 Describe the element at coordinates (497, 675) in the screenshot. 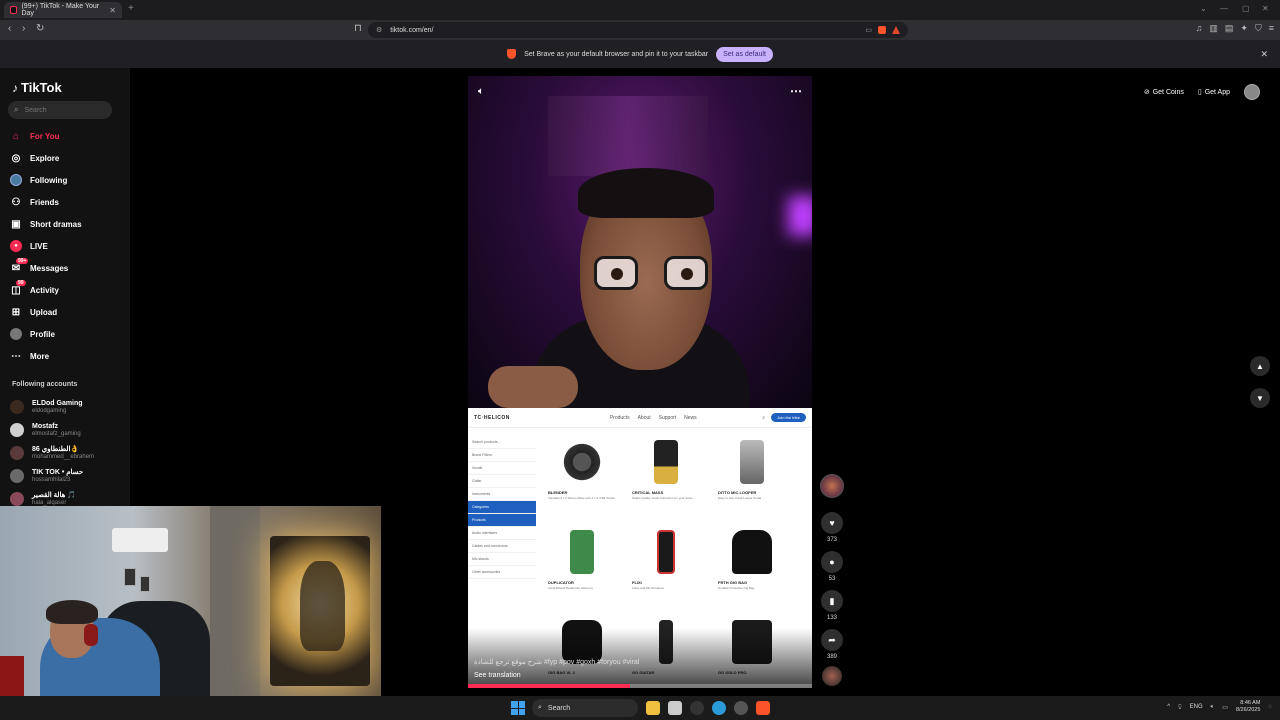

I see `see-translation-link: See translation` at that location.